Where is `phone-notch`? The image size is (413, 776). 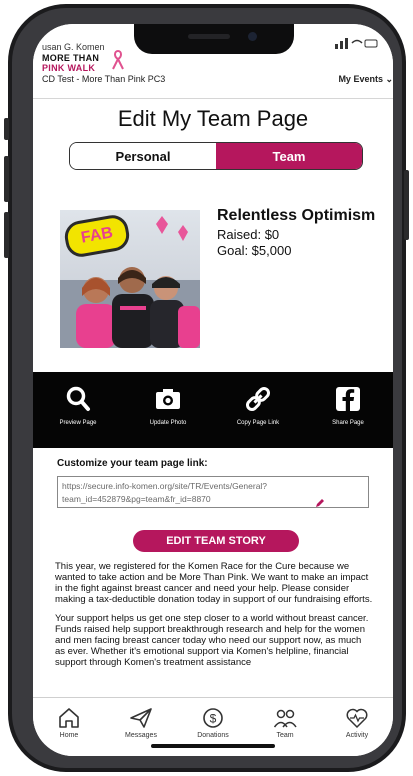
phone-notch is located at coordinates (214, 39).